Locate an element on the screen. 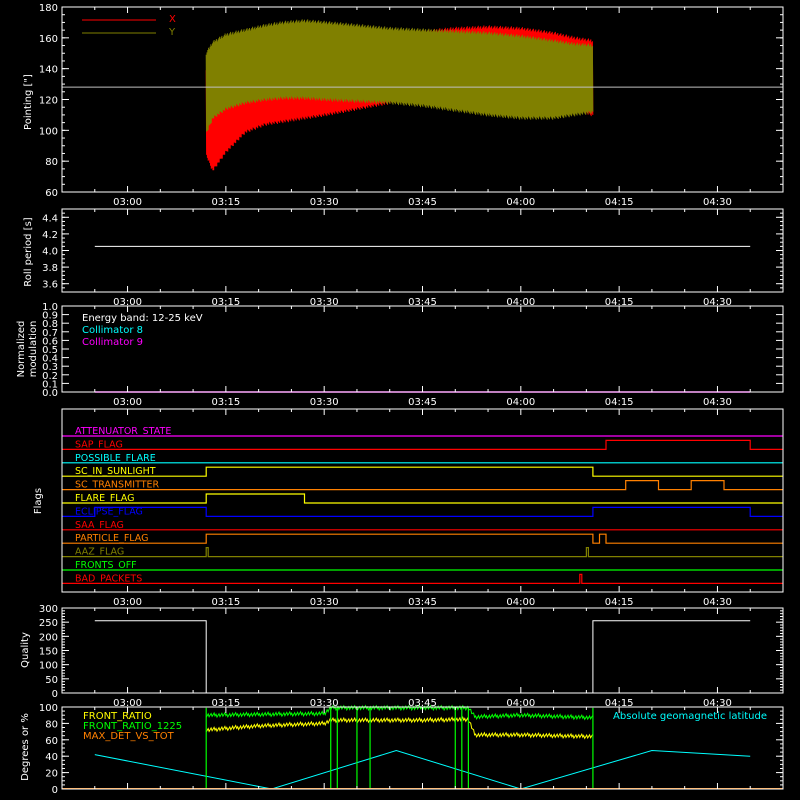  flags-ylabel: Flags is located at coordinates (38, 501).